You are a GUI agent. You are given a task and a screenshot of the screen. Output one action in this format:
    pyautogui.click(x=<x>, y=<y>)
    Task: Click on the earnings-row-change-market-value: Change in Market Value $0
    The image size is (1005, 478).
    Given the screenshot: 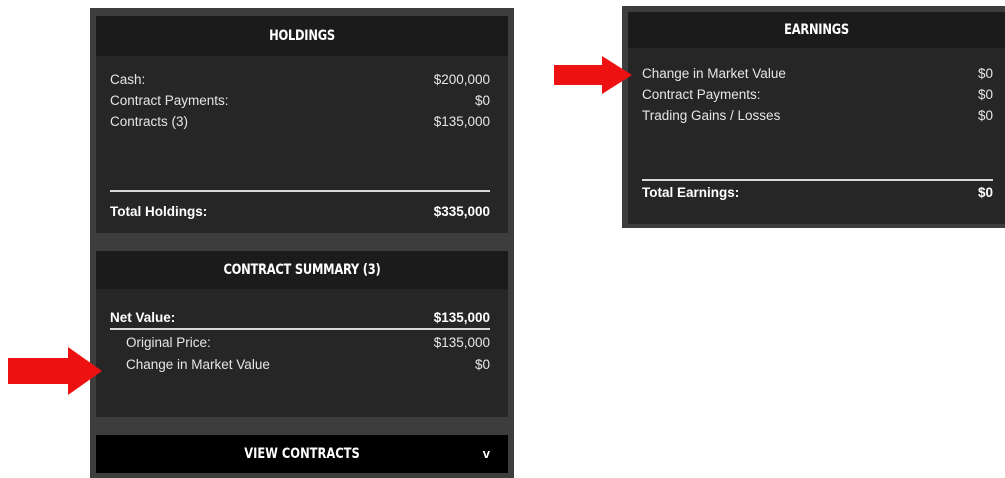 What is the action you would take?
    pyautogui.click(x=817, y=74)
    